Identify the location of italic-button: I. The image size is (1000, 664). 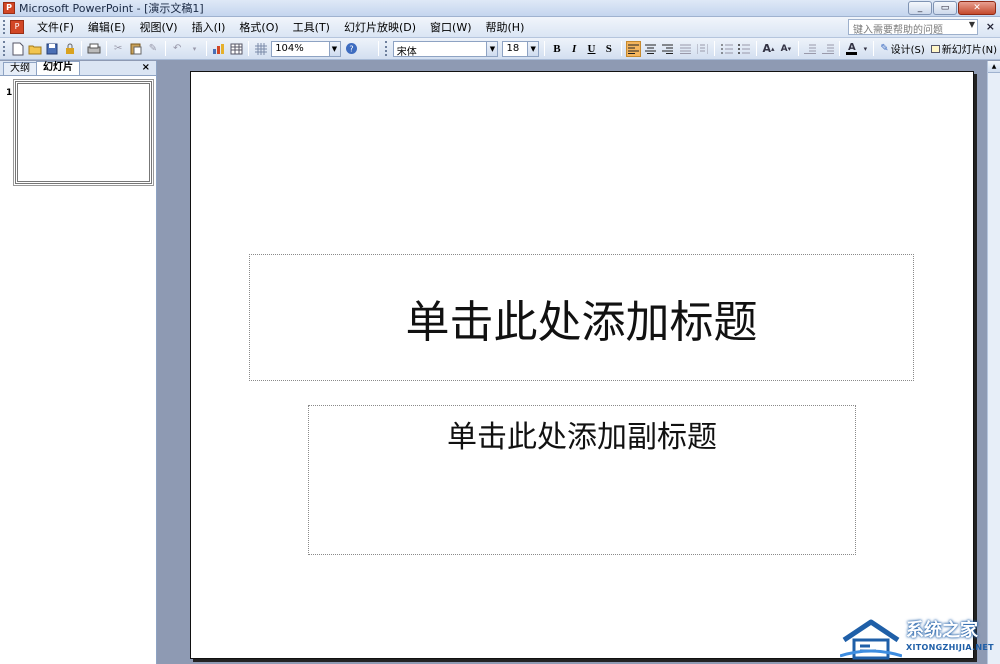
(574, 49).